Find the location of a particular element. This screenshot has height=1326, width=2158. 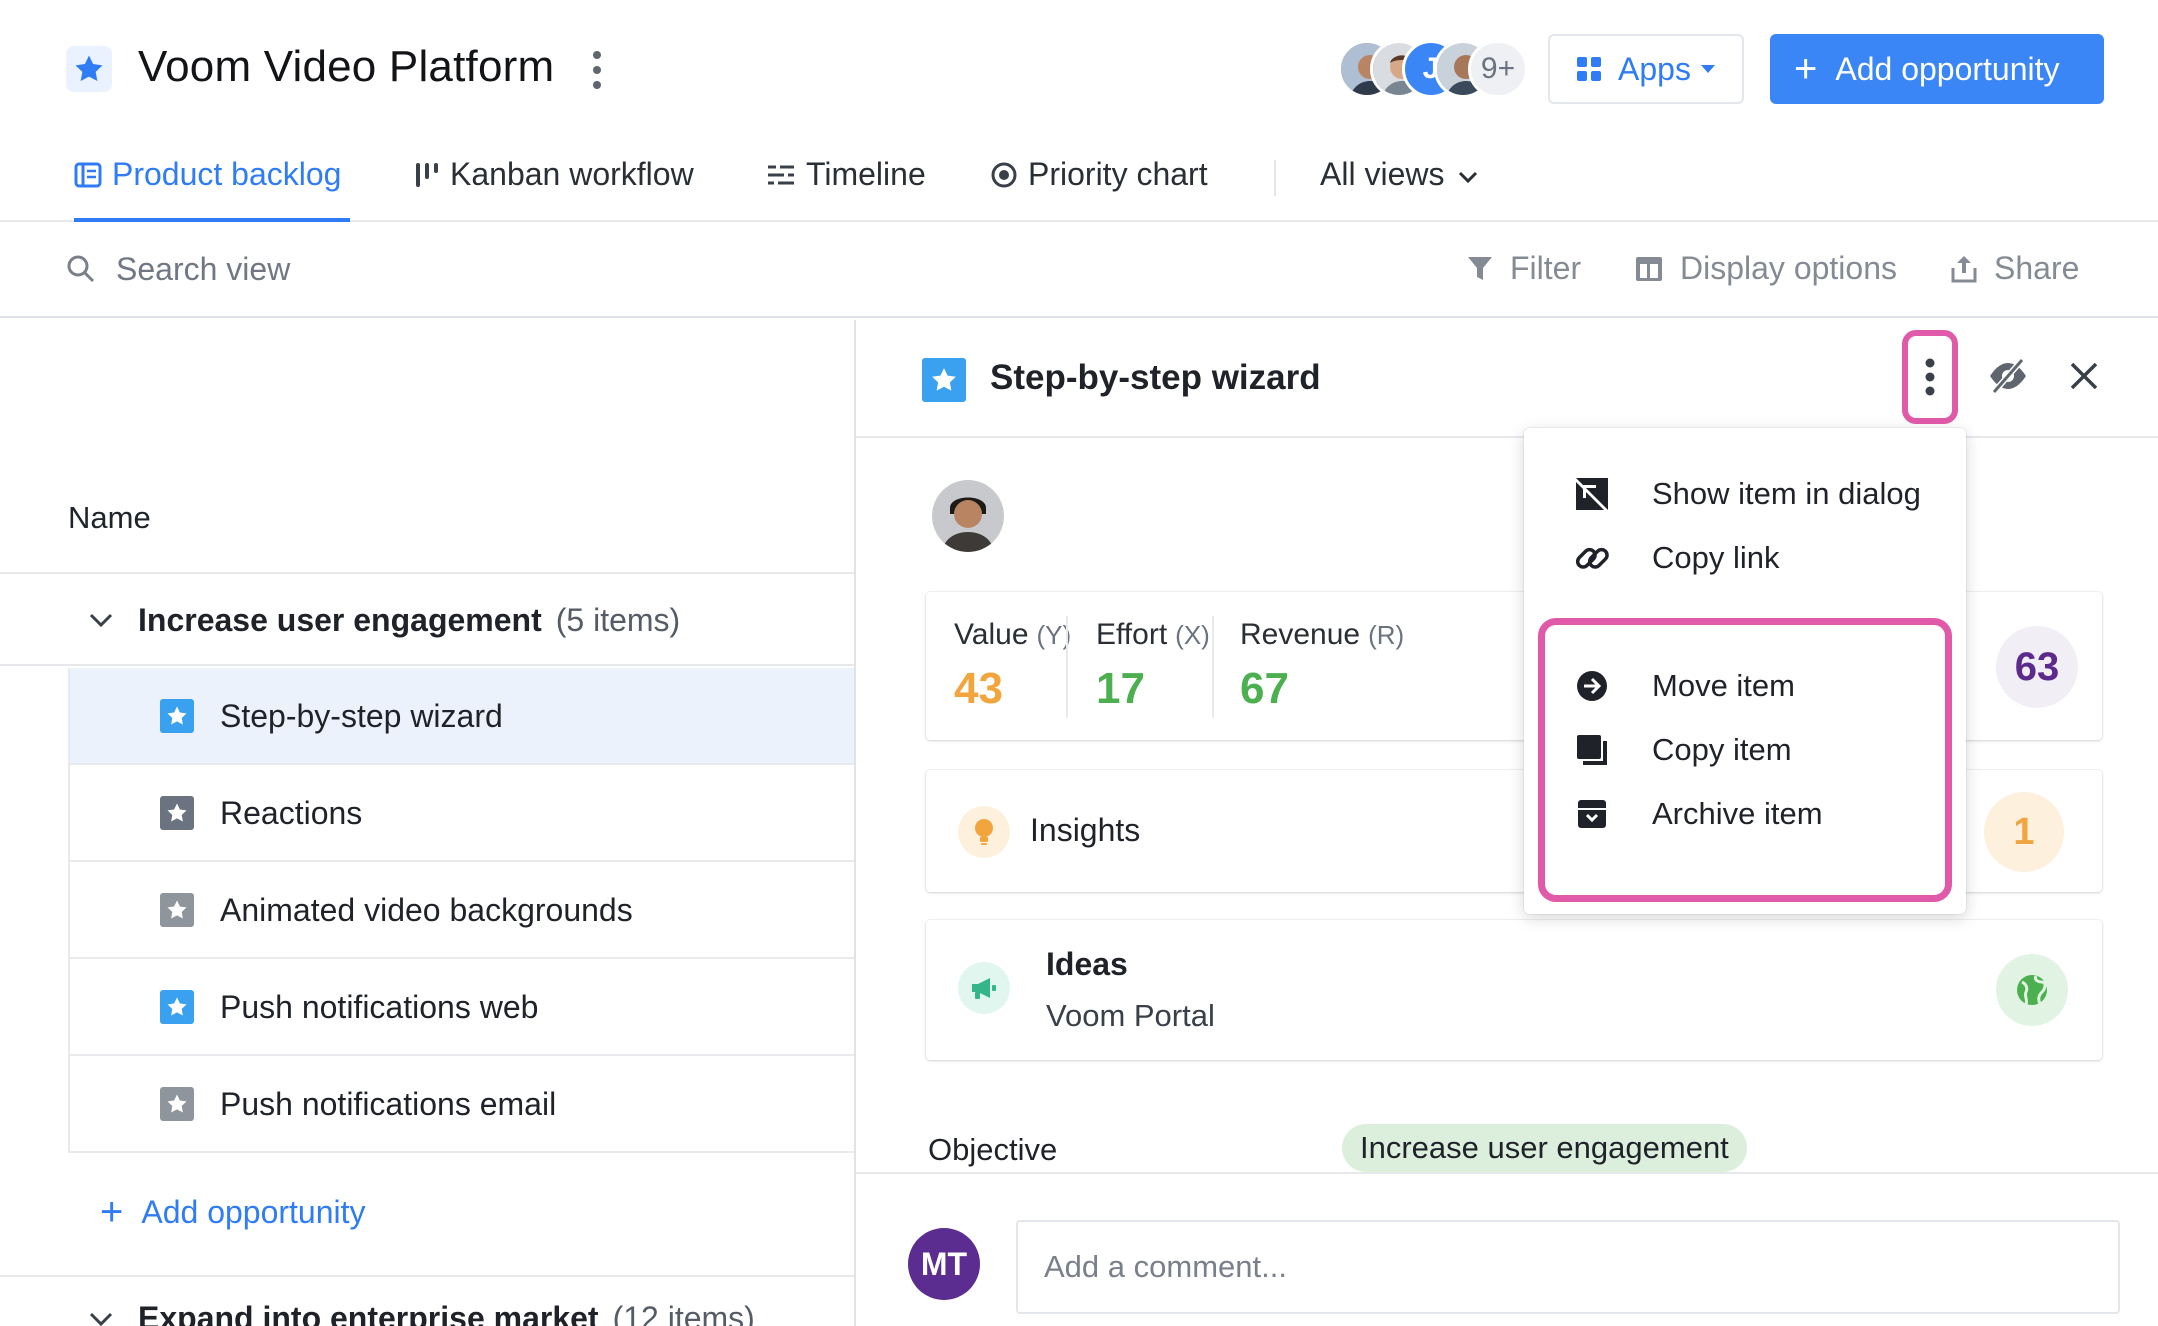

menu-item-label: Show item in dialog is located at coordinates (1786, 493).